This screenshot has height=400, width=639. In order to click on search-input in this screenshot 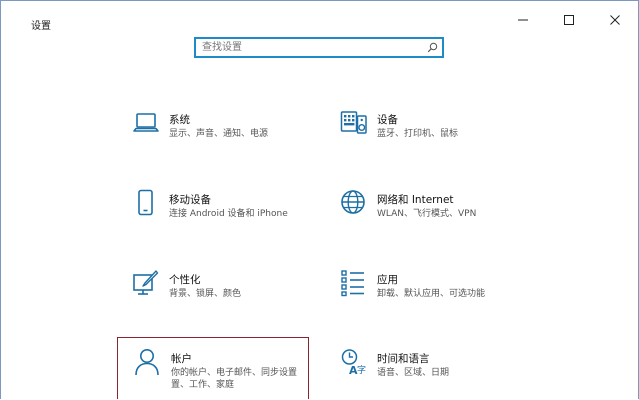, I will do `click(307, 47)`.